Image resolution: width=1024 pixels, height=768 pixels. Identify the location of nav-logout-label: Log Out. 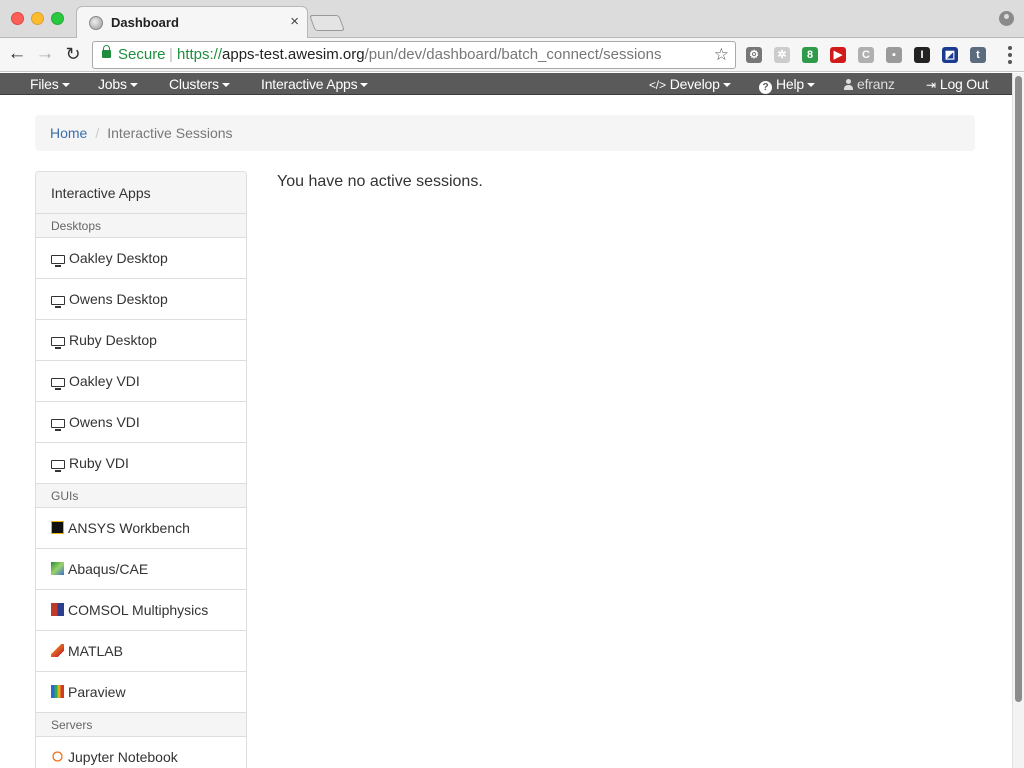
(964, 84).